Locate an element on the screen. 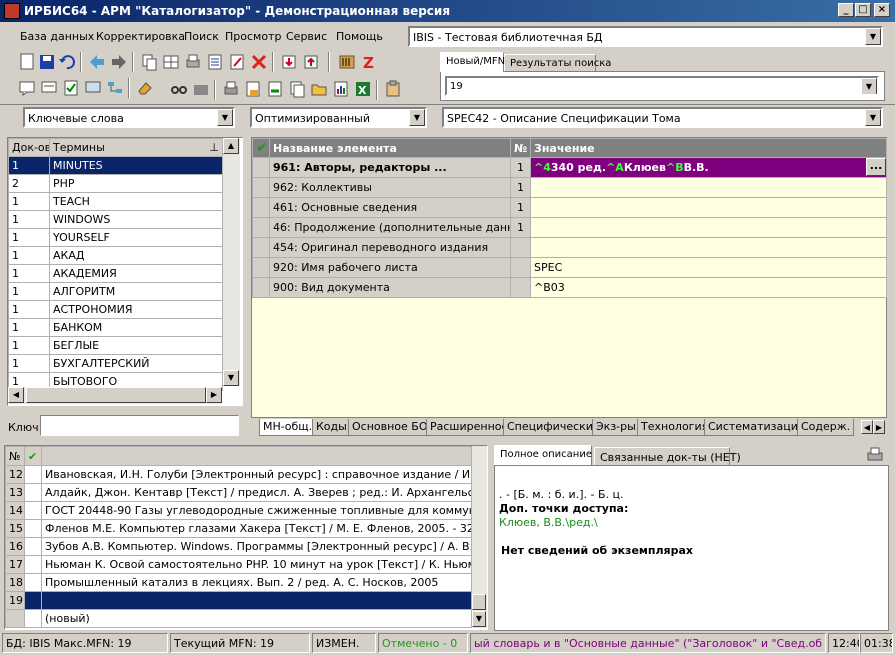 The width and height of the screenshot is (895, 655). print-form-icon is located at coordinates (275, 89).